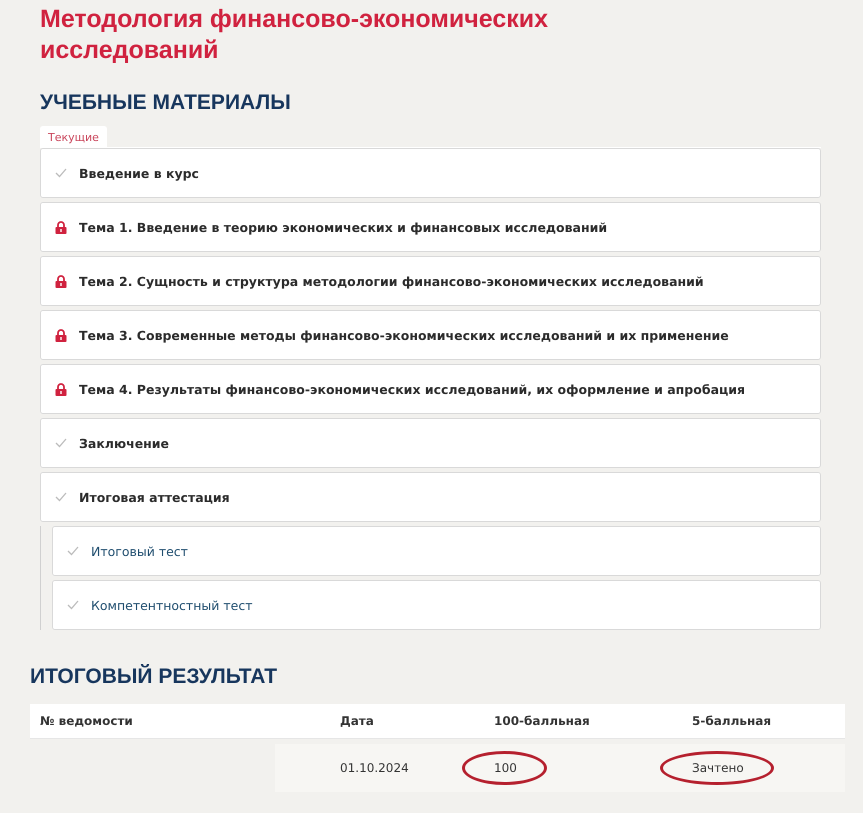 This screenshot has height=813, width=863. What do you see at coordinates (430, 389) in the screenshot?
I see `material-item: Тема 4. Результаты финансово-экономических исследований, их оформление и апробация` at bounding box center [430, 389].